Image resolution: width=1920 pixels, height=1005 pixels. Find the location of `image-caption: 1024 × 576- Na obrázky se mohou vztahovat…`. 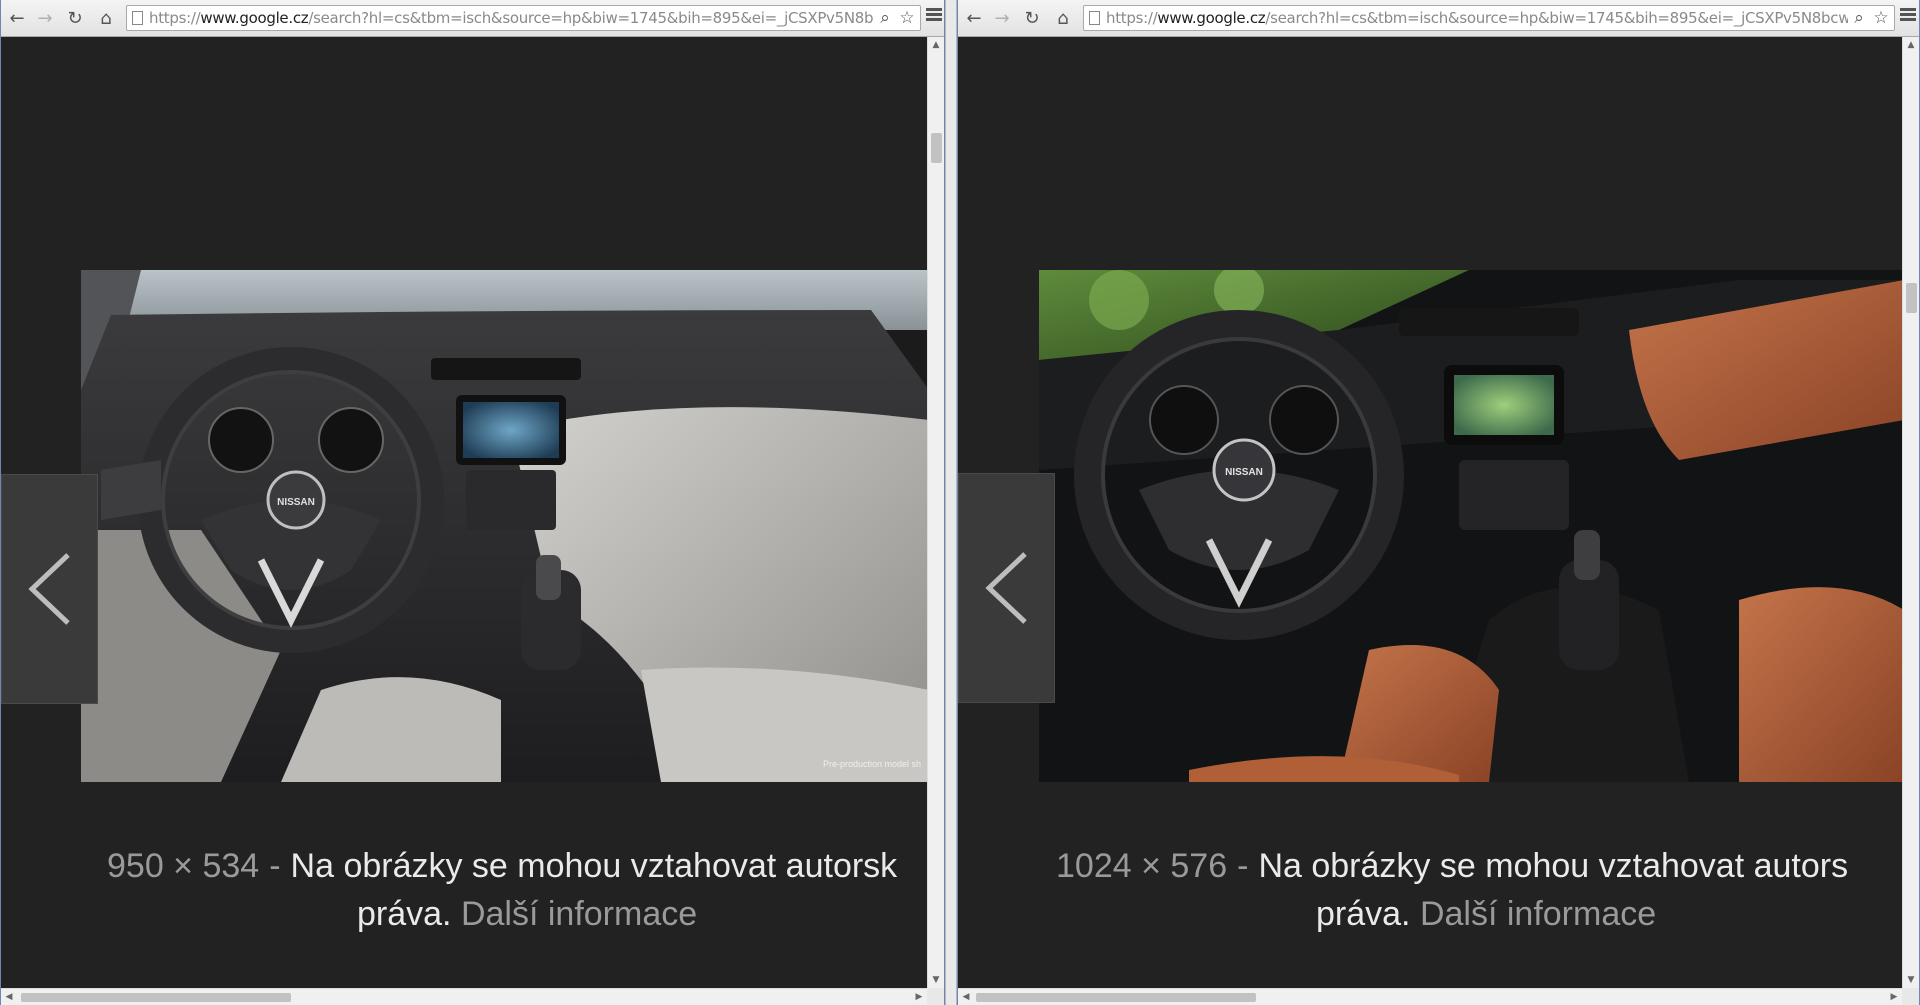

image-caption: 1024 × 576- Na obrázky se mohou vztahovat… is located at coordinates (1452, 887).